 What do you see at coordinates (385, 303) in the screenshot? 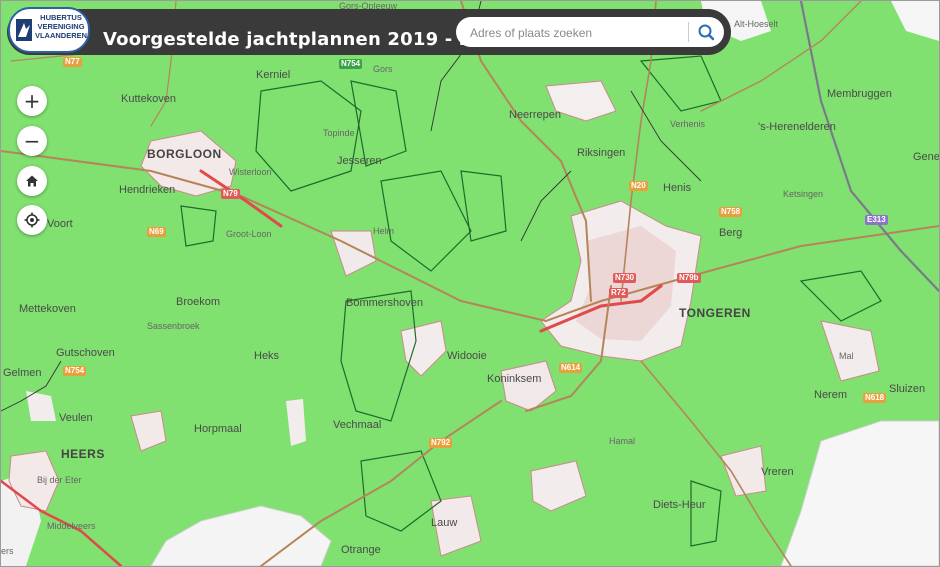
I see `place-label: Bommershoven` at bounding box center [385, 303].